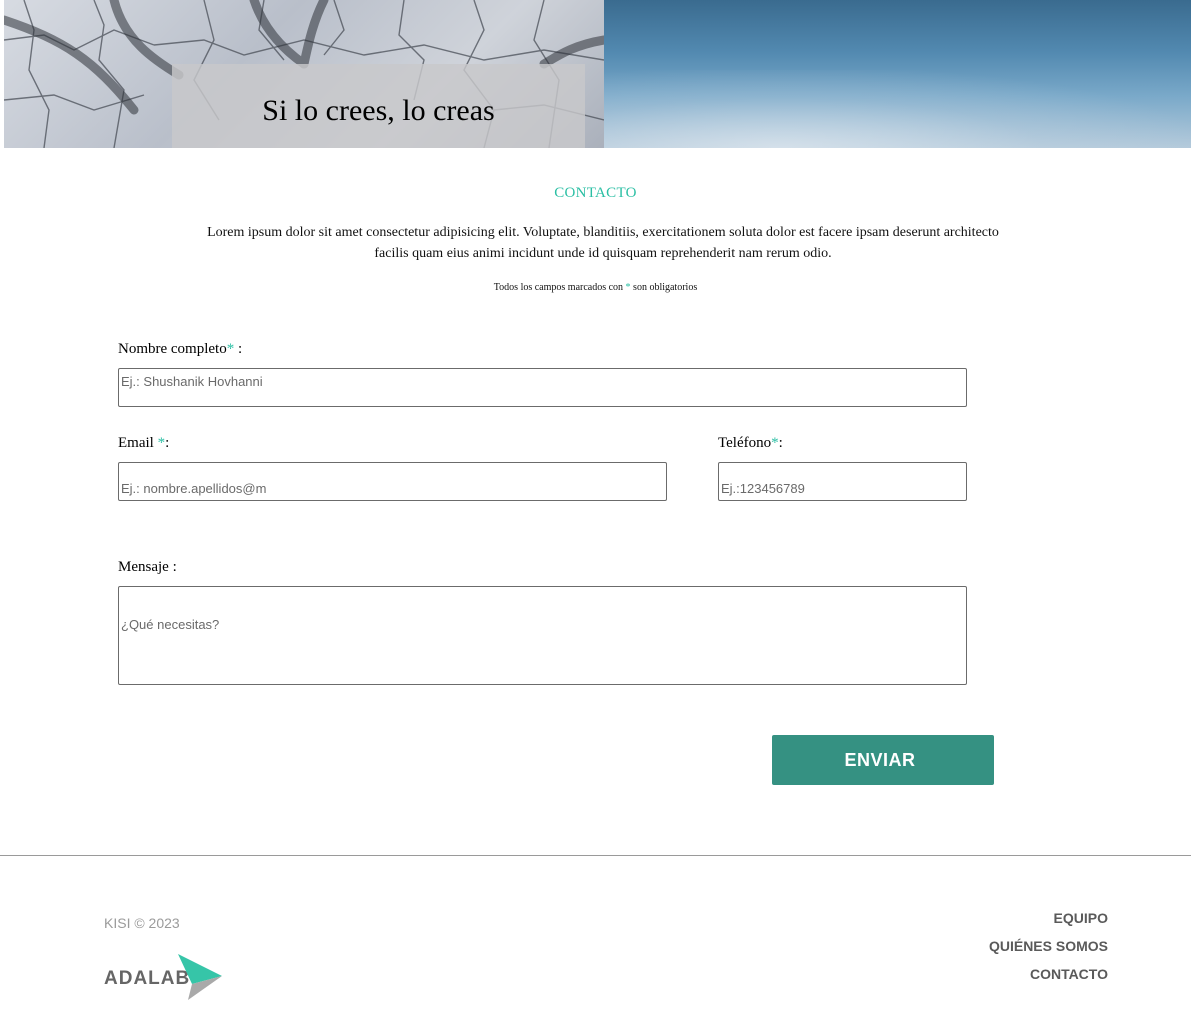  Describe the element at coordinates (595, 855) in the screenshot. I see `footer-divider` at that location.